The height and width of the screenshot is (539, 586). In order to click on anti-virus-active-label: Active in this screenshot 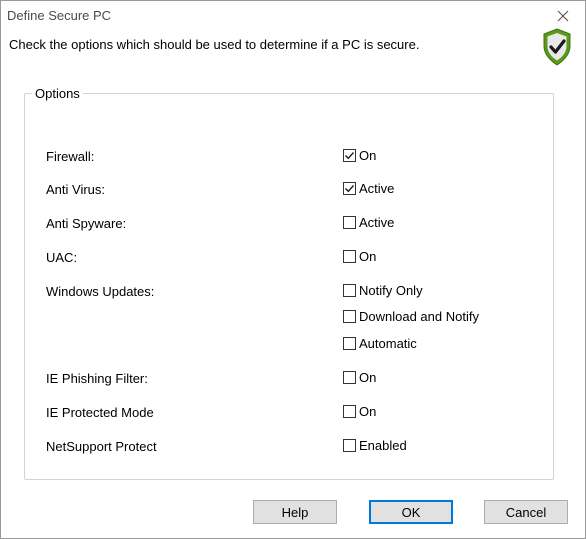, I will do `click(377, 188)`.